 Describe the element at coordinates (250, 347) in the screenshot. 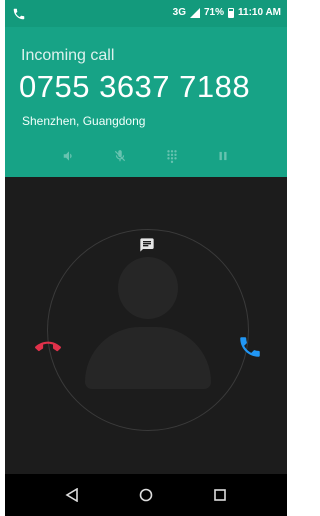

I see `answer-icon` at that location.